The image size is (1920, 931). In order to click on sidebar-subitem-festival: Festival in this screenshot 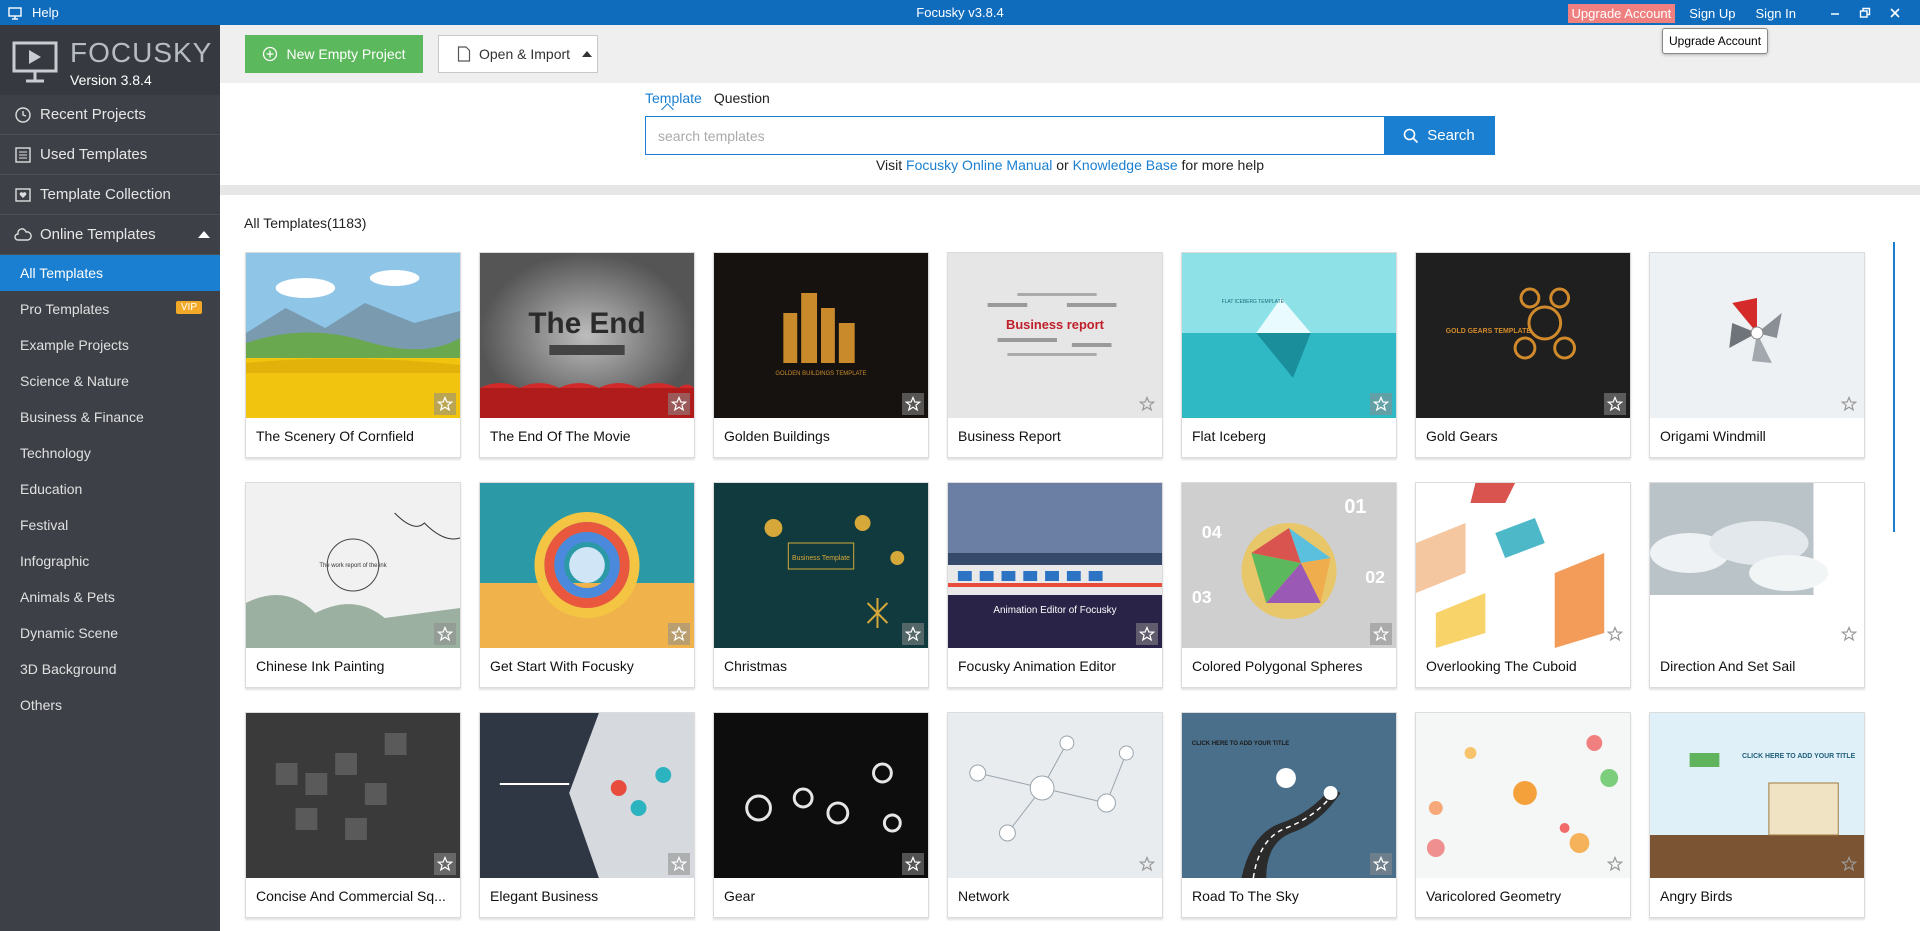, I will do `click(110, 525)`.